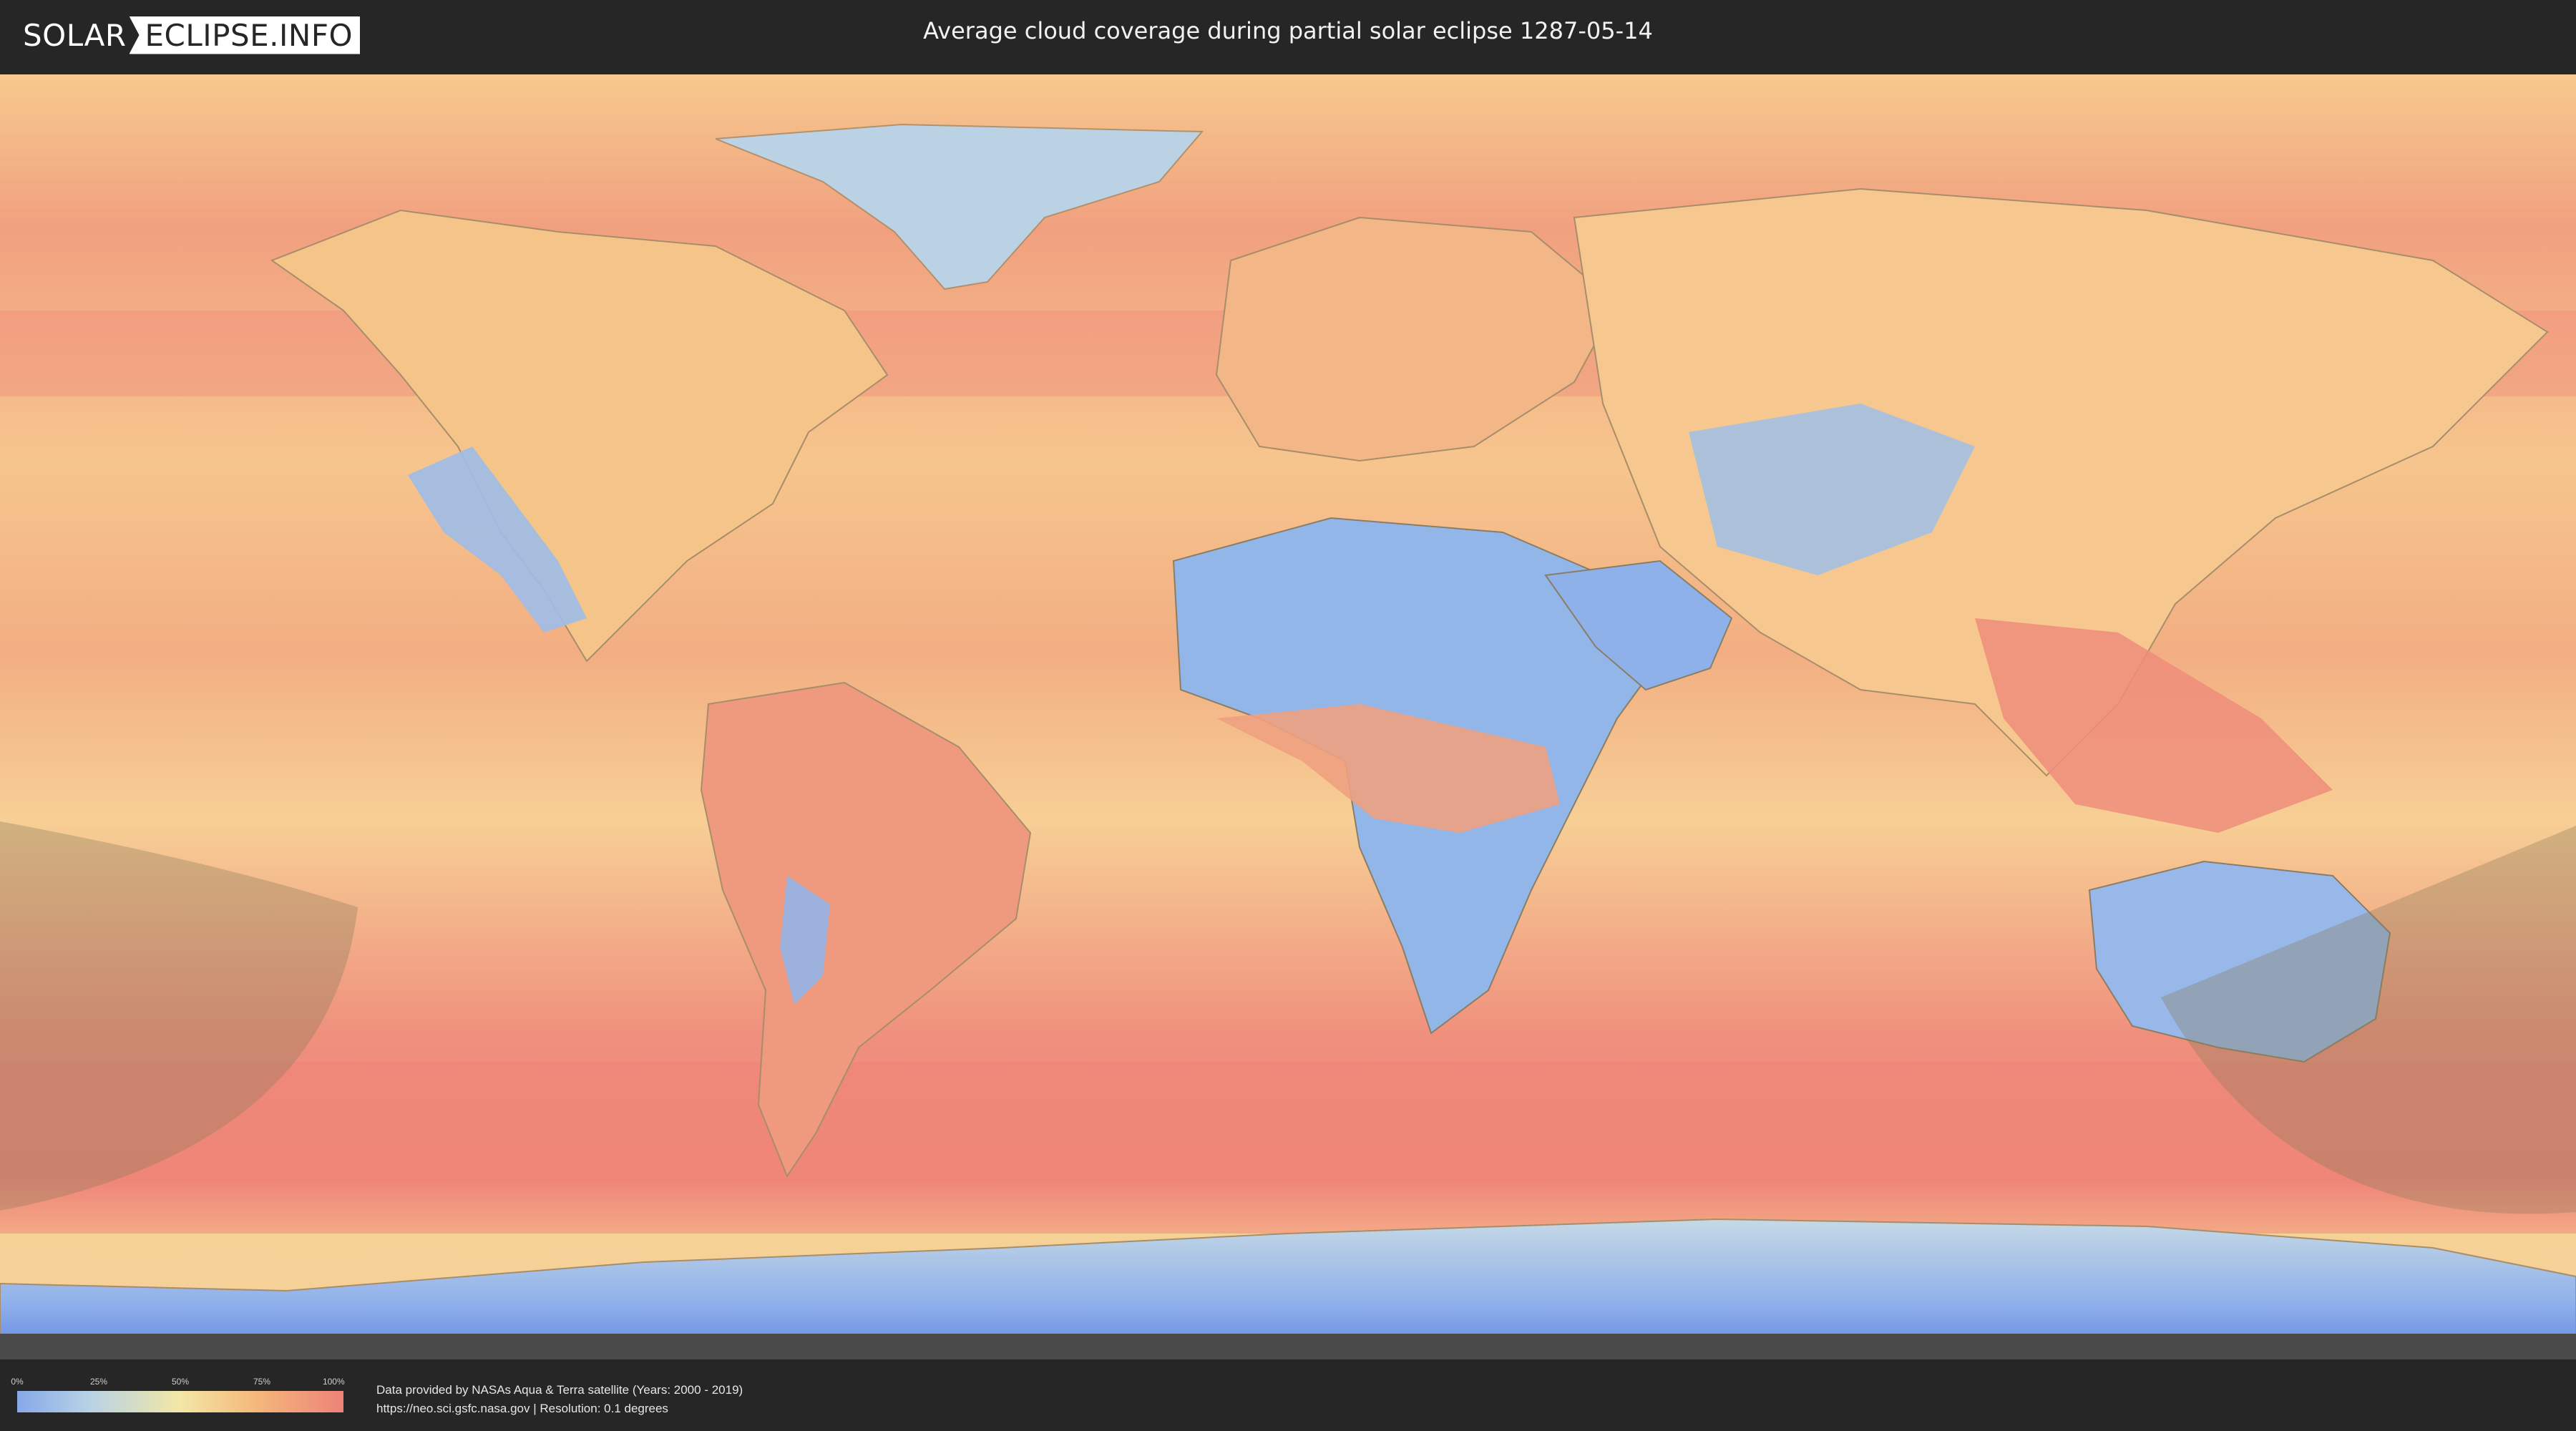 The height and width of the screenshot is (1431, 2576). I want to click on legend-tick: 100%, so click(333, 1382).